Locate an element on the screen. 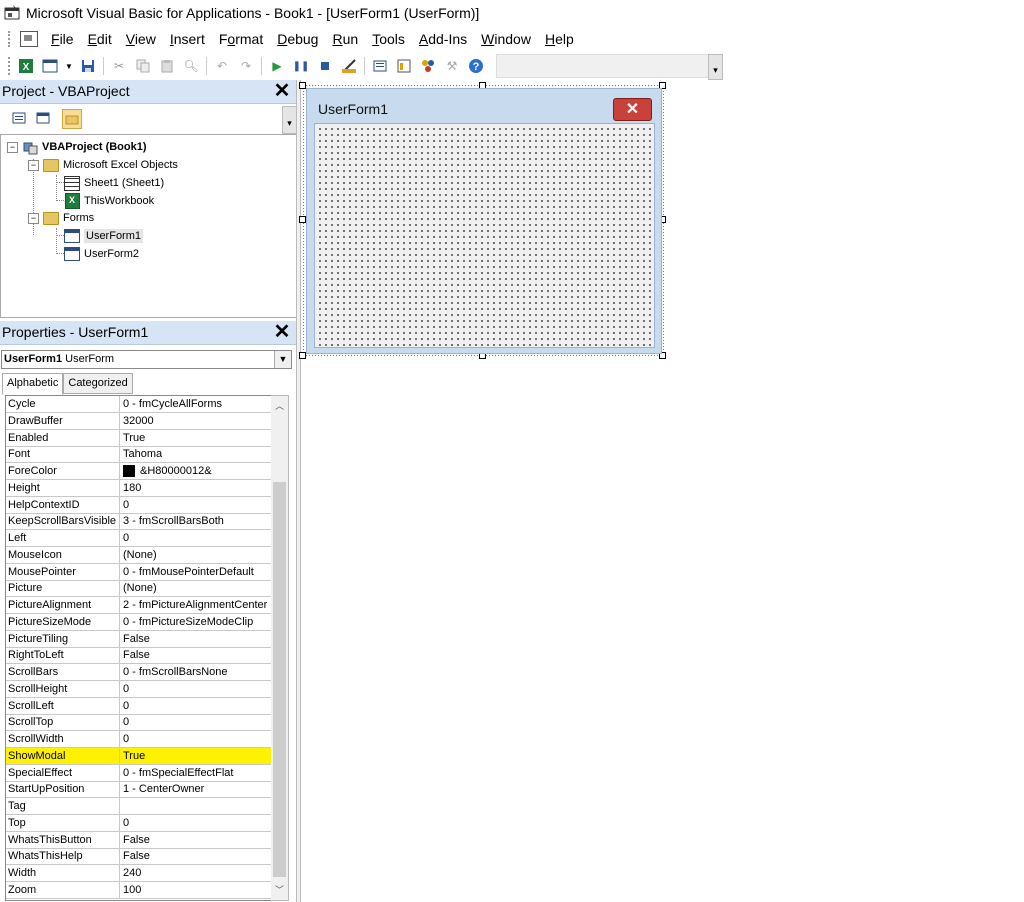 The height and width of the screenshot is (902, 1024). menu-insert: Insert is located at coordinates (187, 39).